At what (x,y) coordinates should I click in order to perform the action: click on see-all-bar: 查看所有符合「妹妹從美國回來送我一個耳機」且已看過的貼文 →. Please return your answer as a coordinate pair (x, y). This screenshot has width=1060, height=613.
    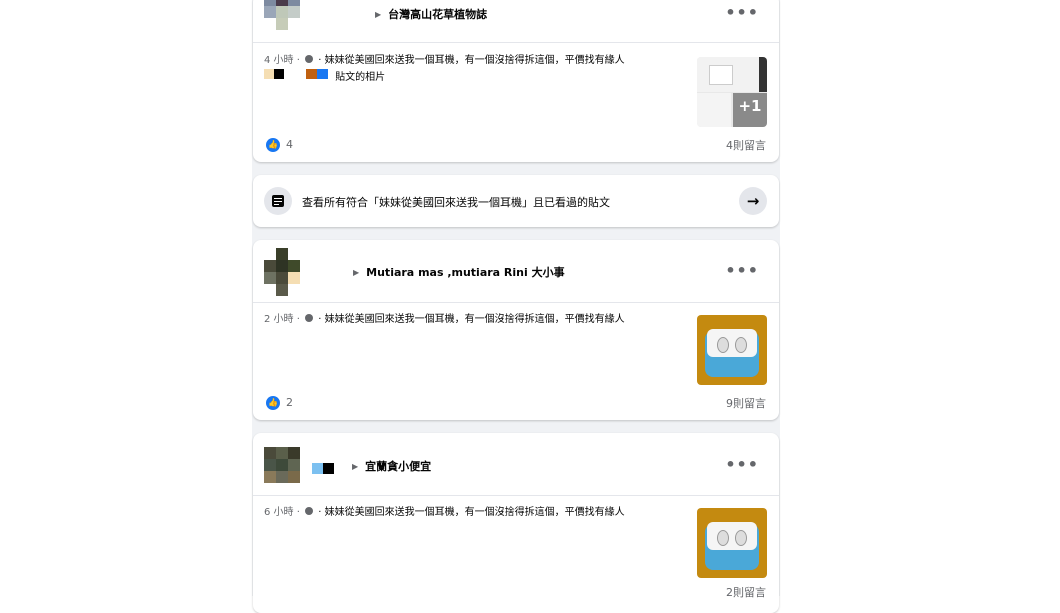
    Looking at the image, I should click on (516, 201).